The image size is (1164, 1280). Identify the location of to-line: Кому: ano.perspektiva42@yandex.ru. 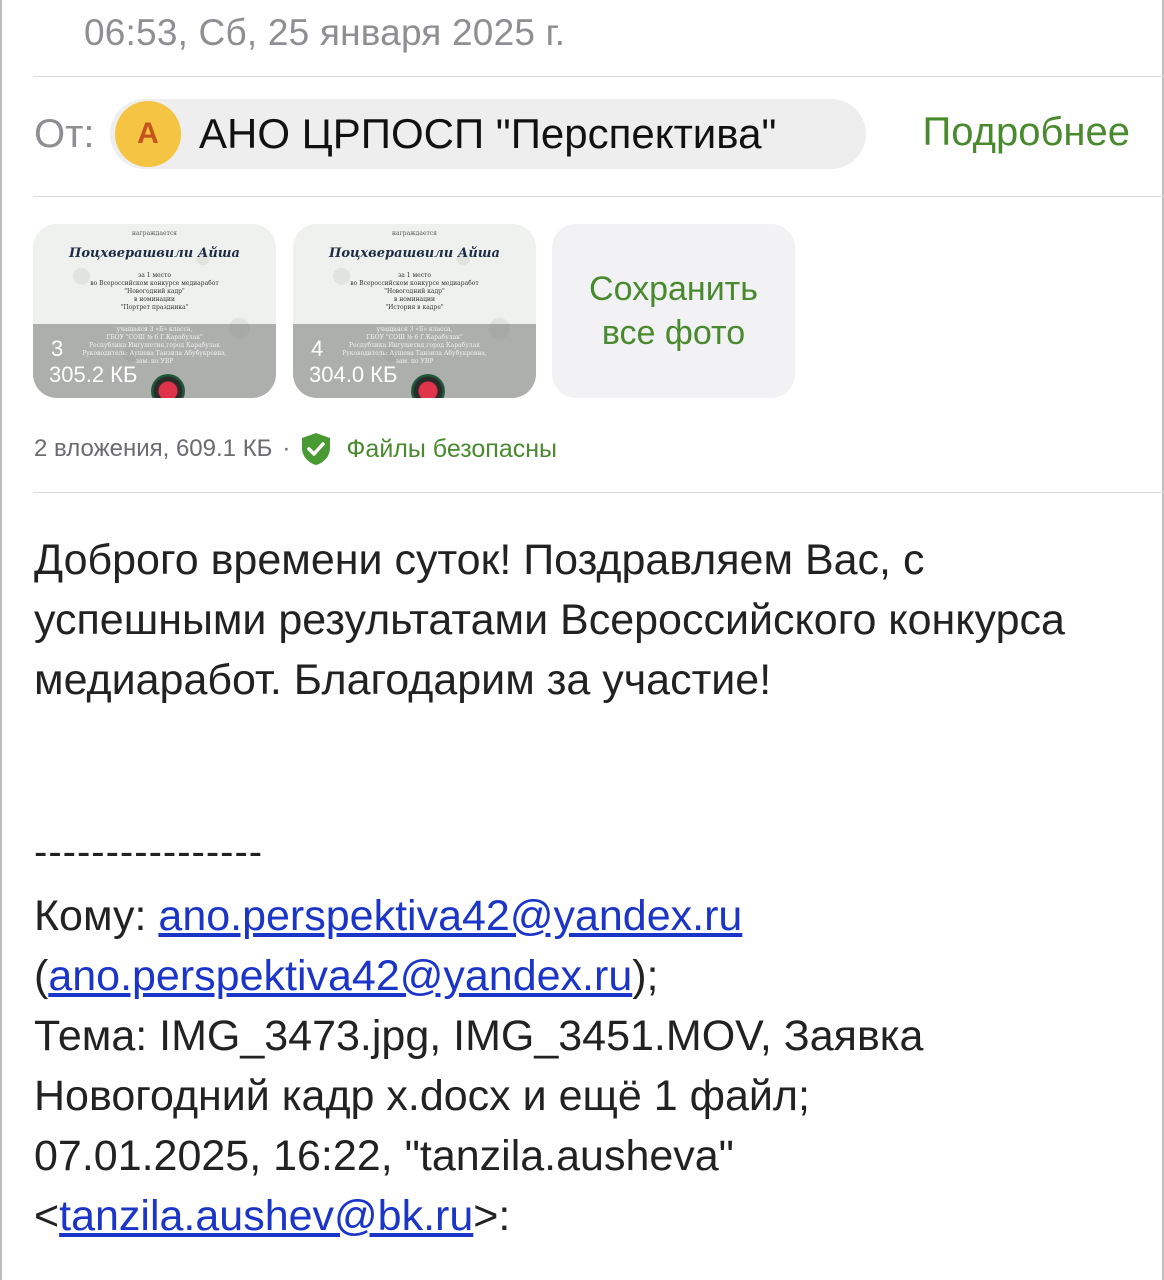
(388, 916).